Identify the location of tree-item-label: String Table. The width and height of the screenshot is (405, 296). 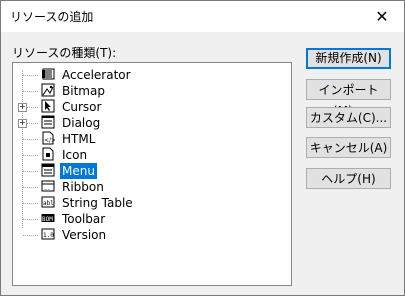
(97, 203).